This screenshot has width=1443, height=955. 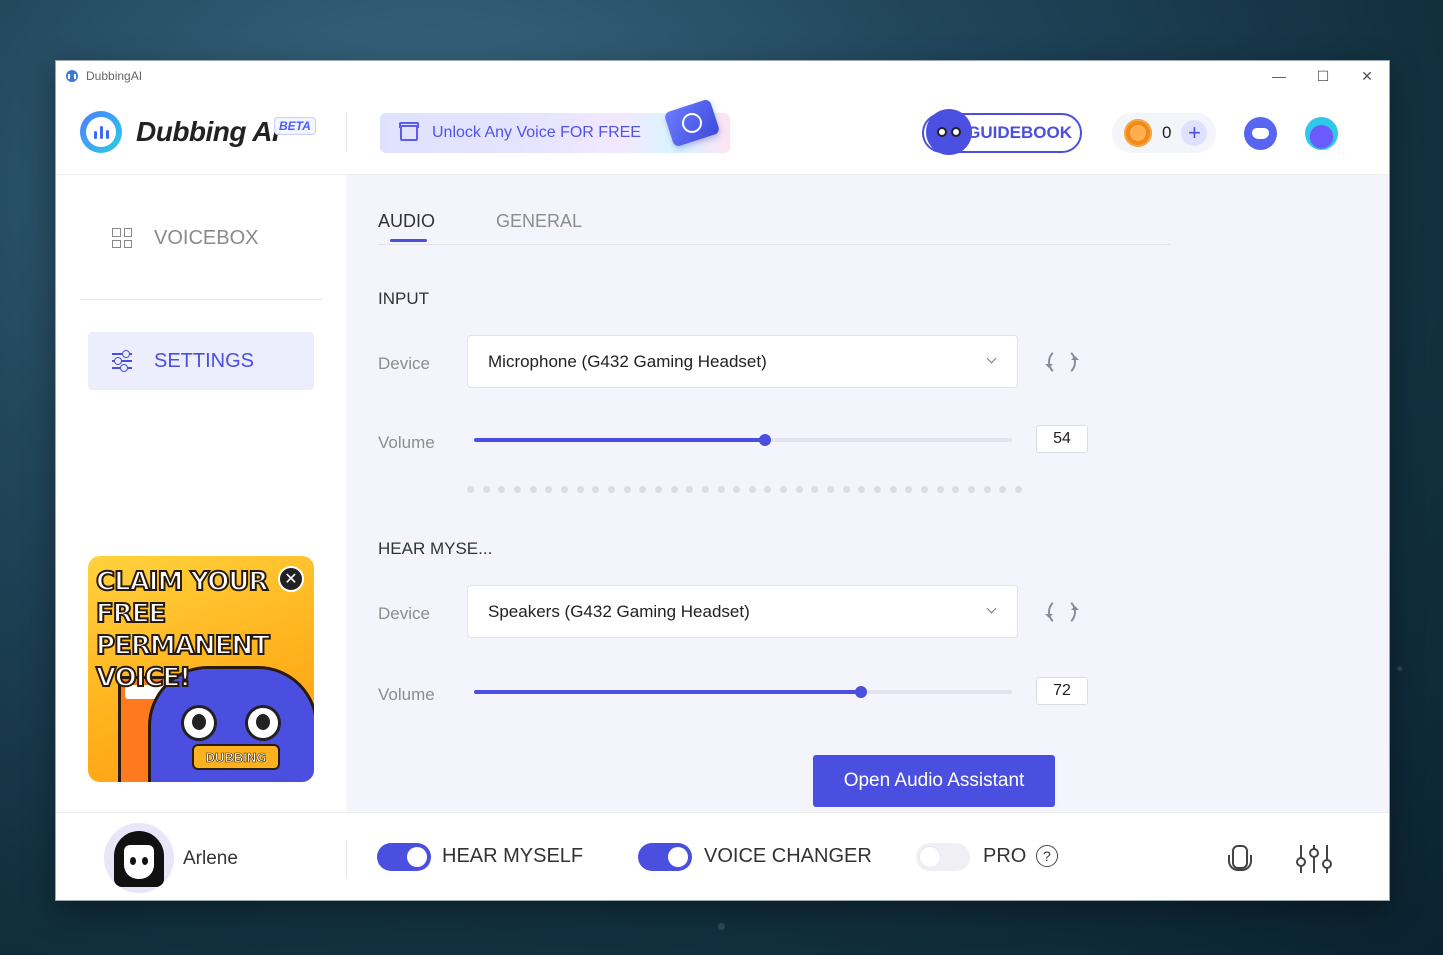 I want to click on title-bar: DubbingAI — ☐ ✕, so click(x=722, y=76).